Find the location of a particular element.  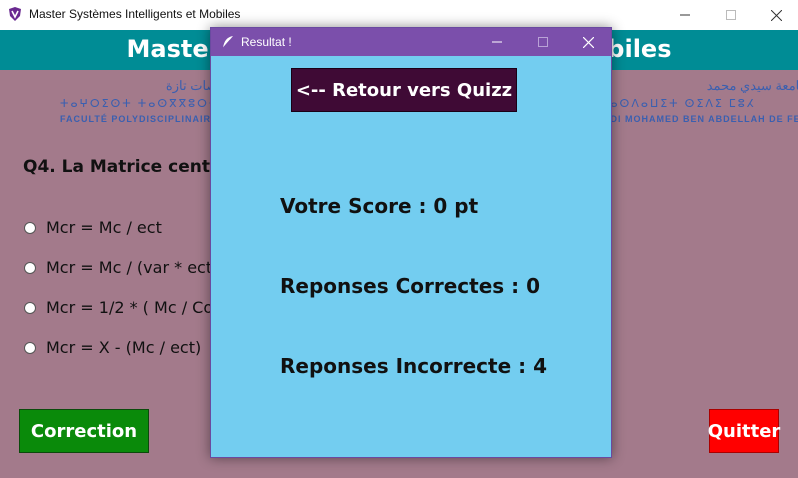

maximize-button is located at coordinates (731, 15).